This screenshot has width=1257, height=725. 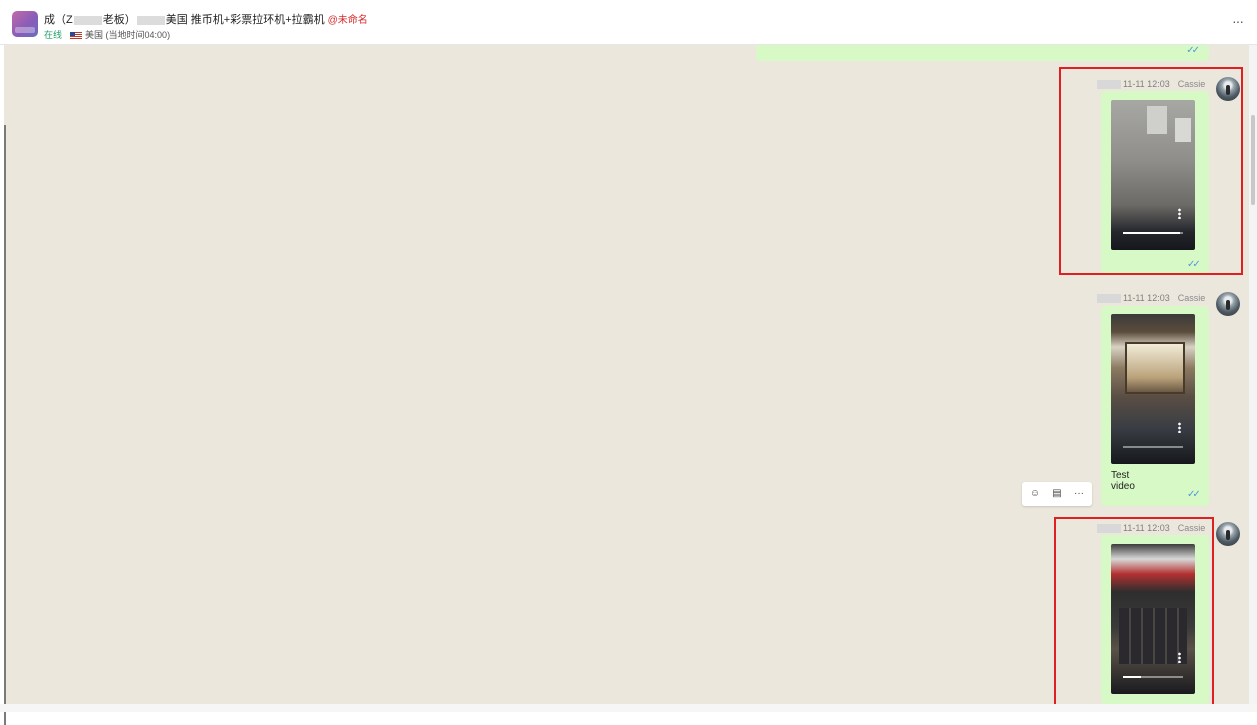 I want to click on contact-status: 在线 美国 (当地时间04:00), so click(x=107, y=34).